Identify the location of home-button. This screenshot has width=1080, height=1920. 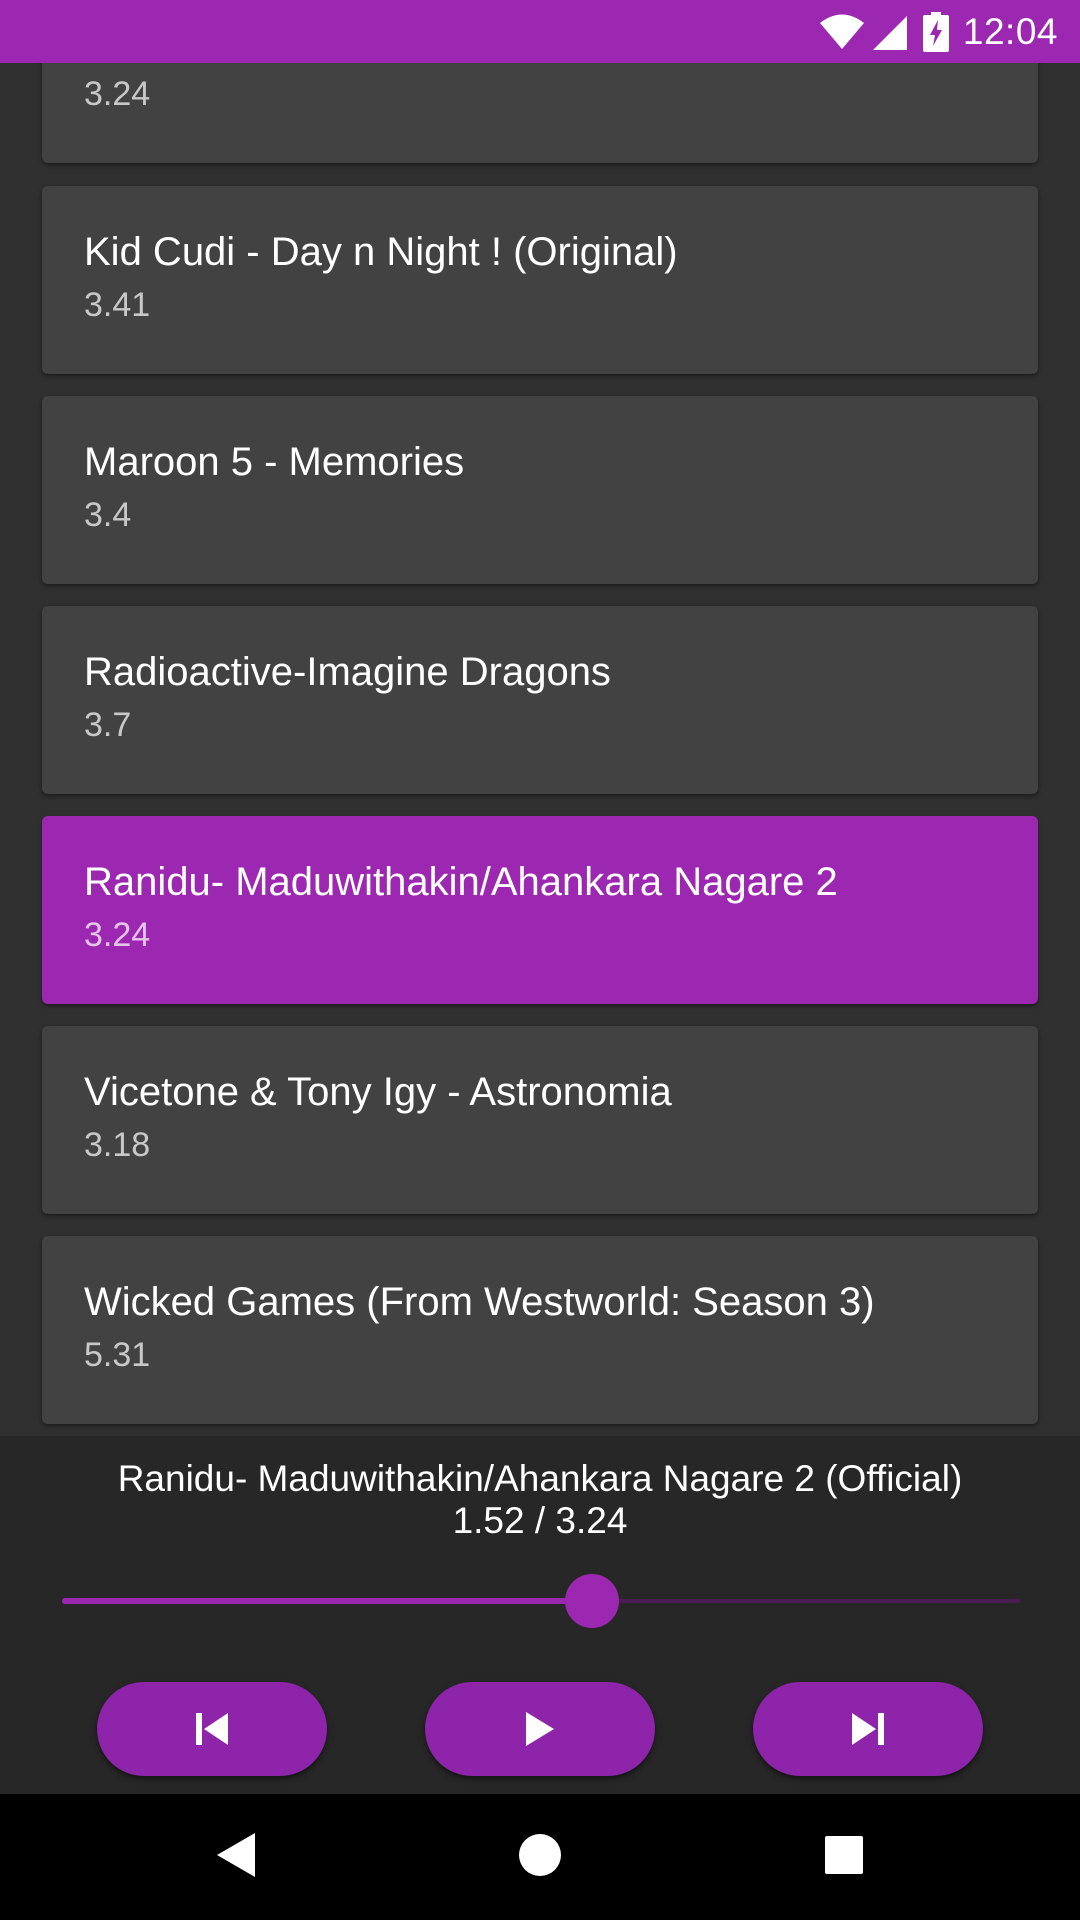
(540, 1857).